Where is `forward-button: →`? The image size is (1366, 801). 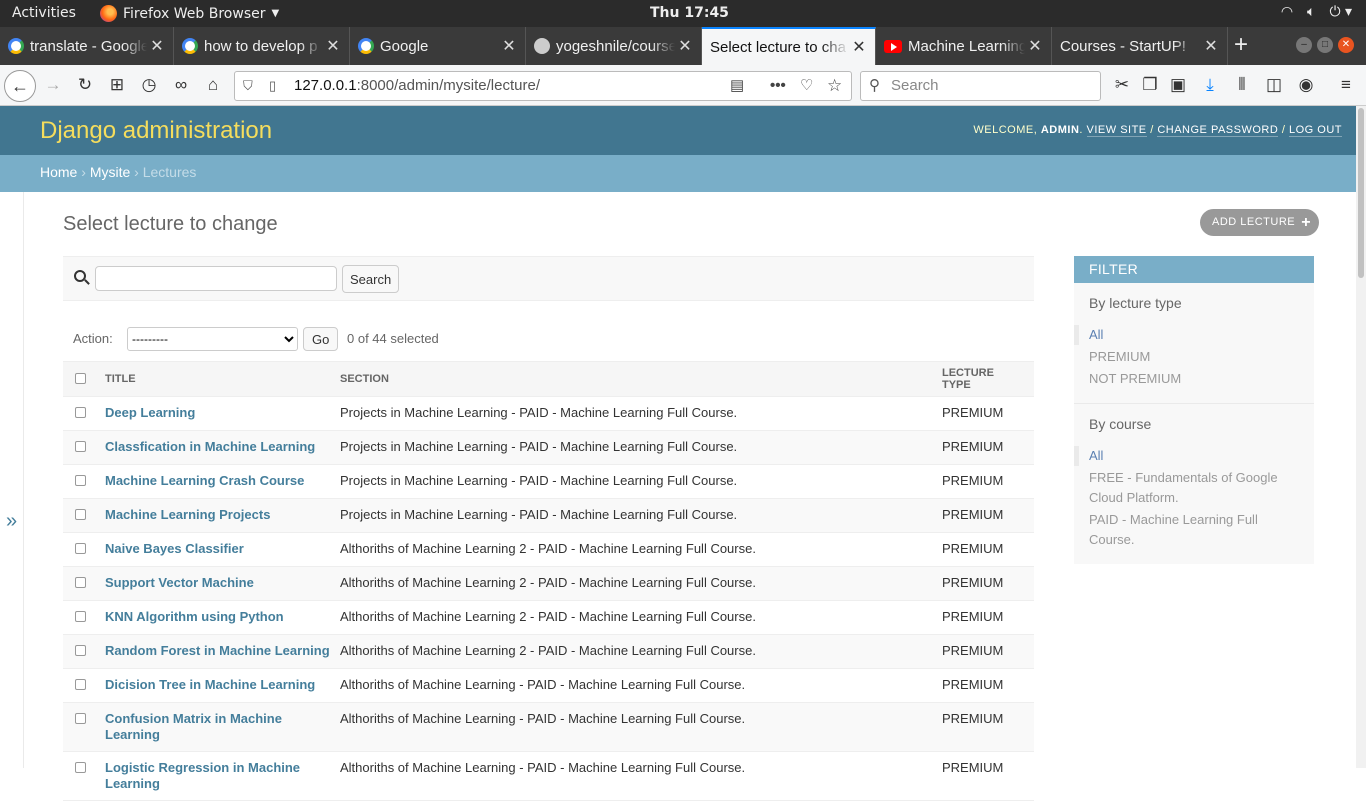 forward-button: → is located at coordinates (53, 85).